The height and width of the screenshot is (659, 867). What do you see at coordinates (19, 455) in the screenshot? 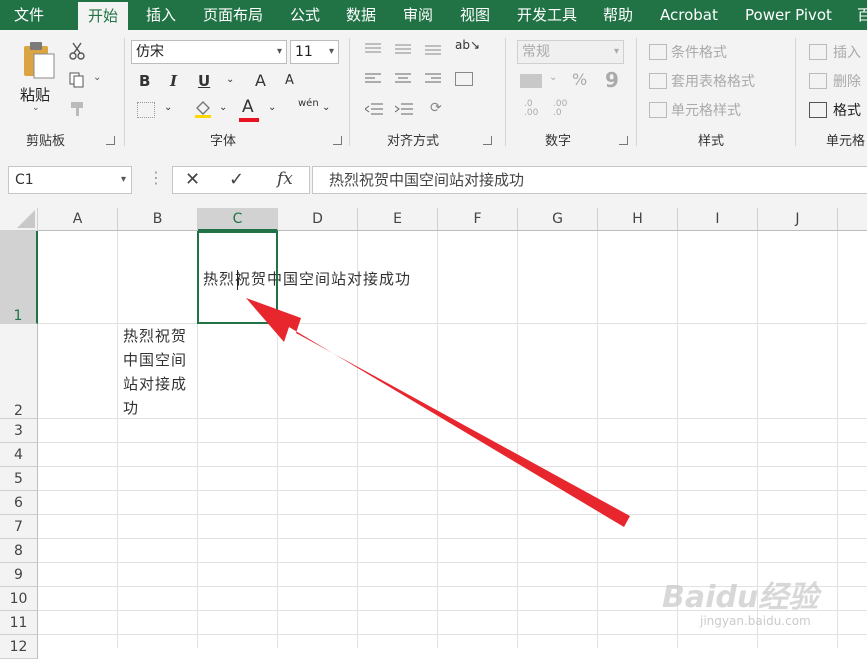
I see `row-header-4: 4` at bounding box center [19, 455].